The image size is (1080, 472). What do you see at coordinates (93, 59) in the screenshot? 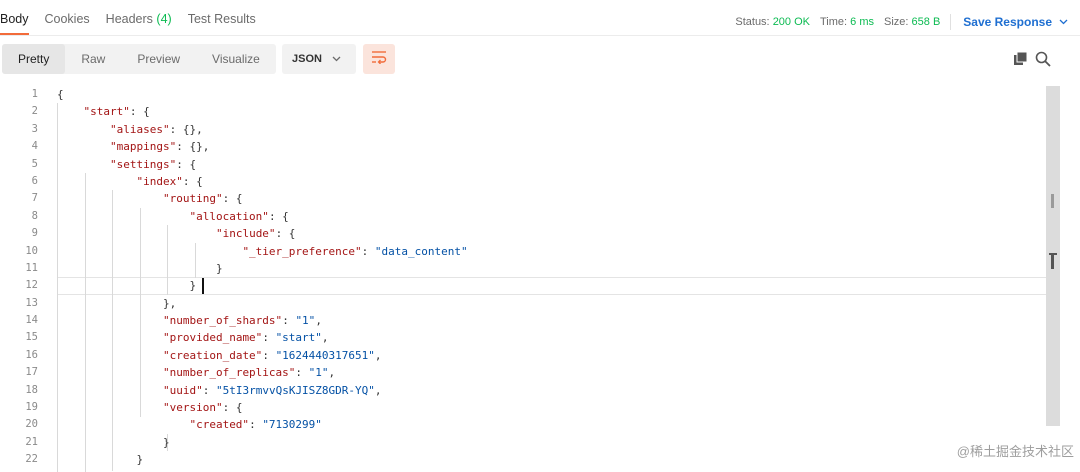
I see `view-mode-raw: Raw` at bounding box center [93, 59].